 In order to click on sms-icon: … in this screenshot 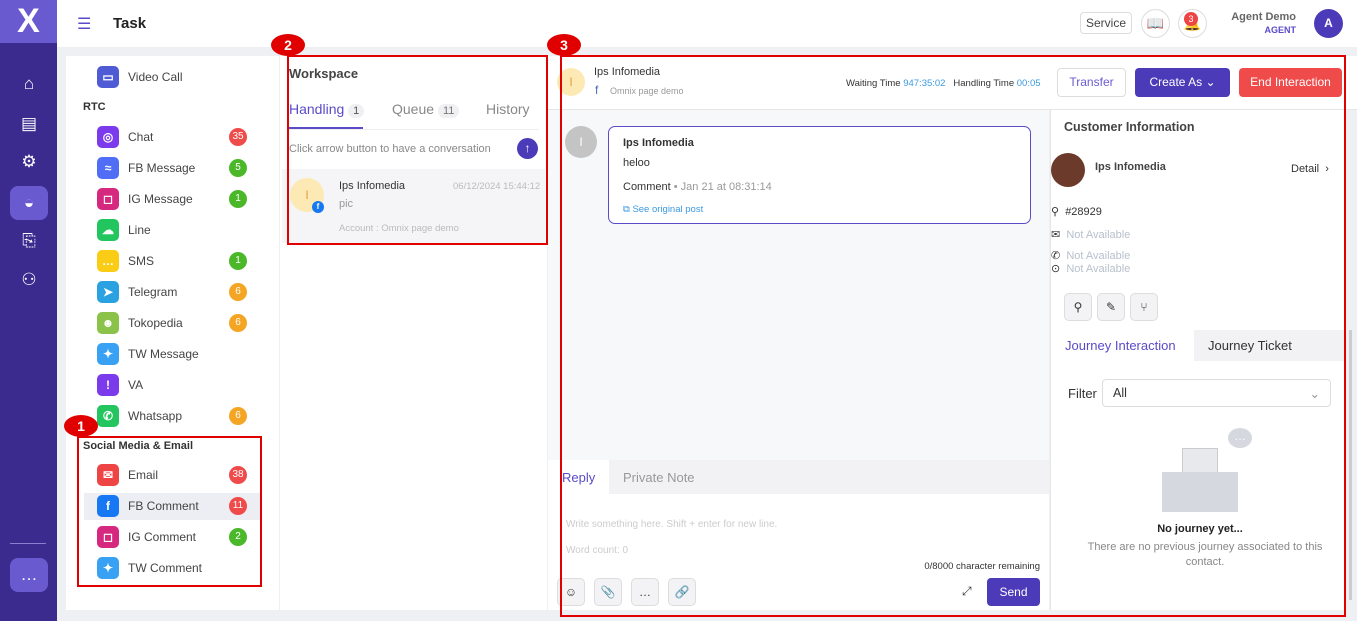, I will do `click(108, 261)`.